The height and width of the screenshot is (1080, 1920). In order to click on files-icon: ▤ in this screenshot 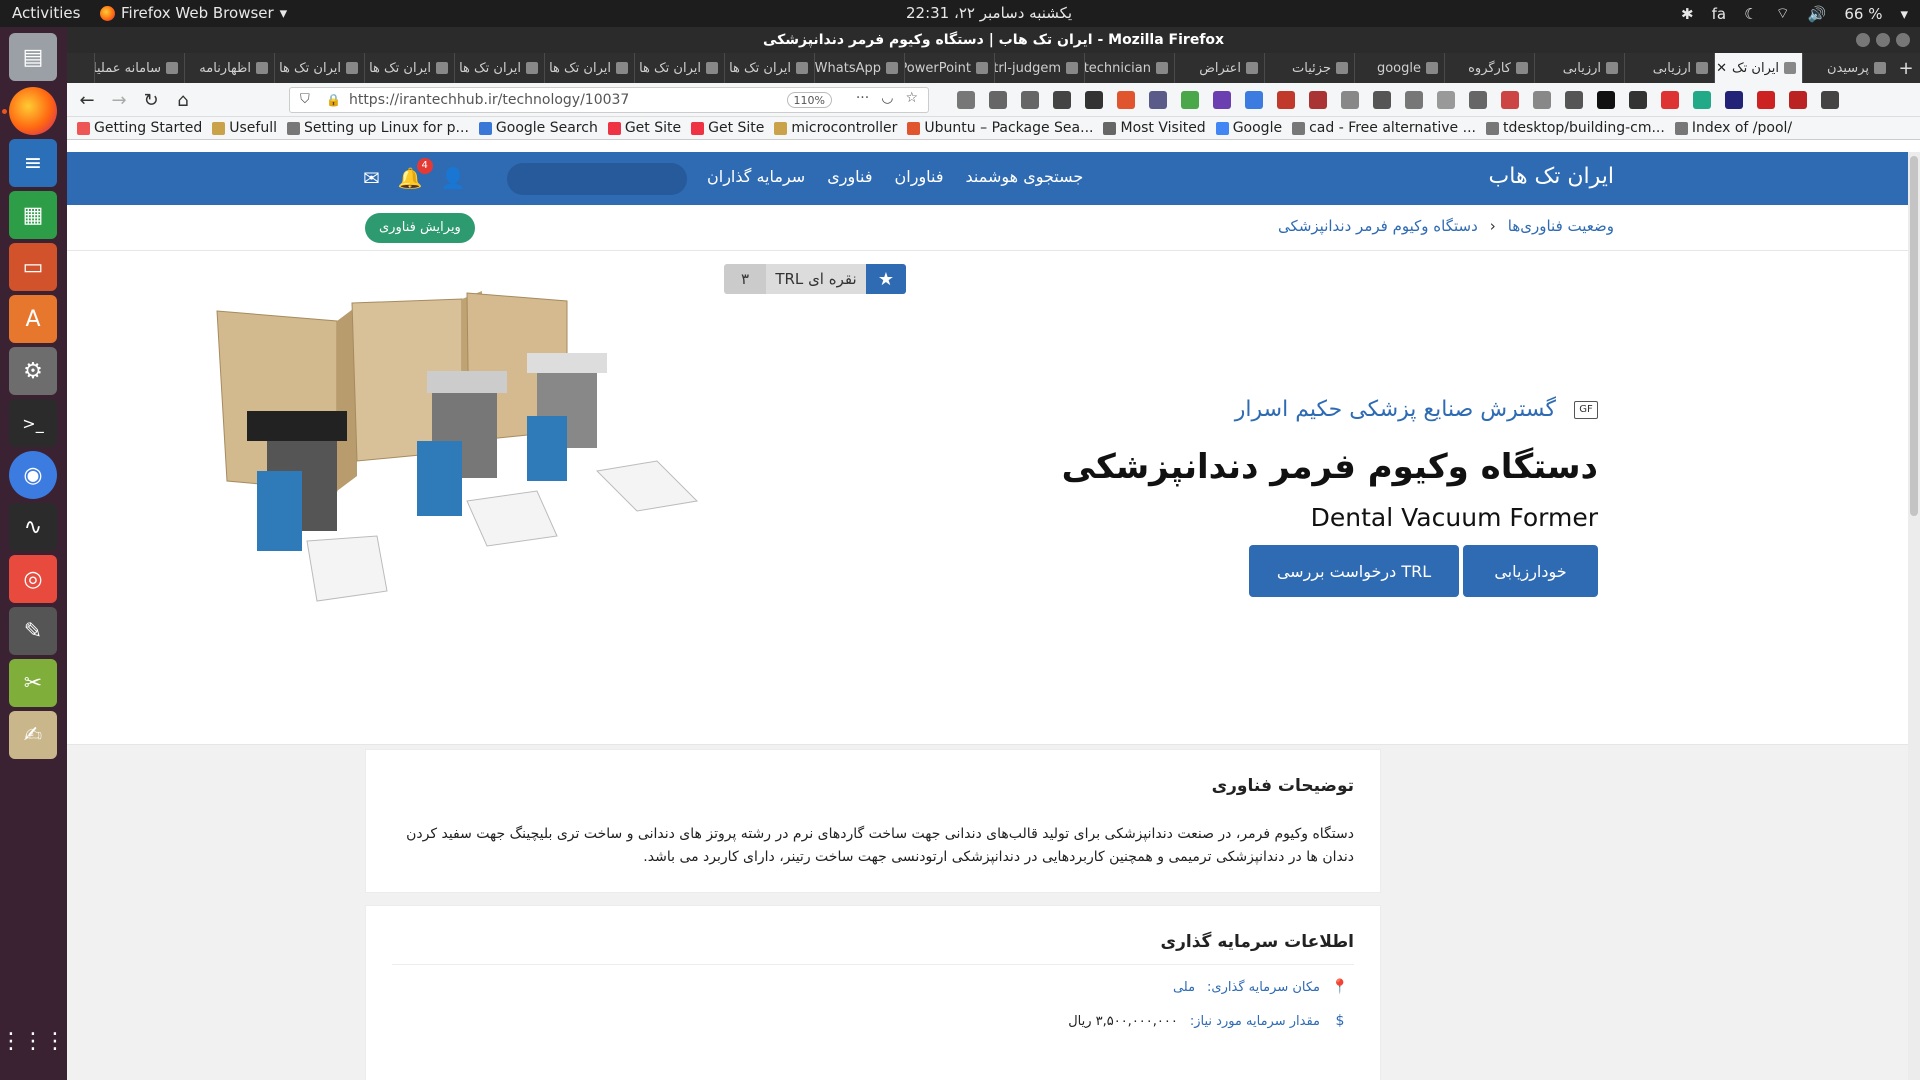, I will do `click(33, 57)`.